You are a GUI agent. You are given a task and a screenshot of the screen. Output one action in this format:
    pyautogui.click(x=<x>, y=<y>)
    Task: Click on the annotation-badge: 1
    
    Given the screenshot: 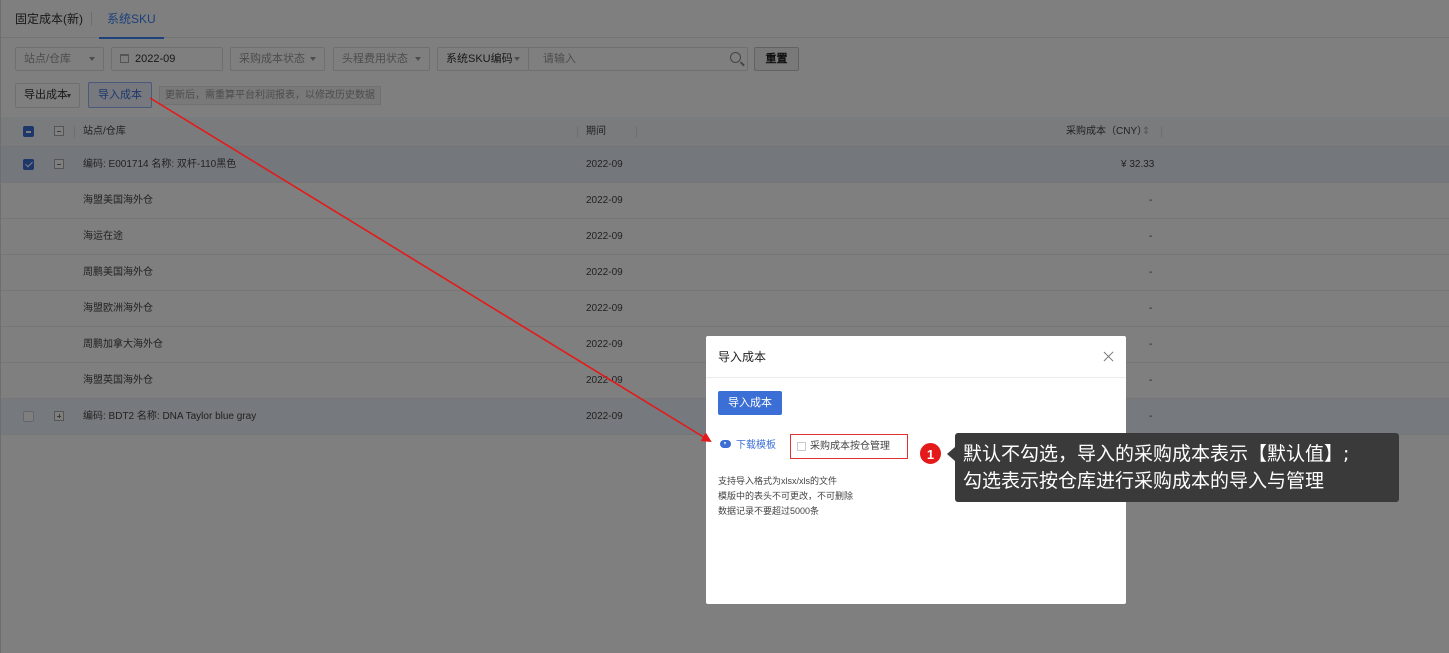 What is the action you would take?
    pyautogui.click(x=930, y=453)
    